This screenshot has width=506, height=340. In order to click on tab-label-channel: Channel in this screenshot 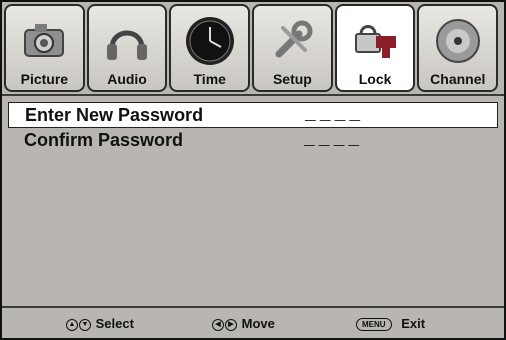, I will do `click(458, 79)`.